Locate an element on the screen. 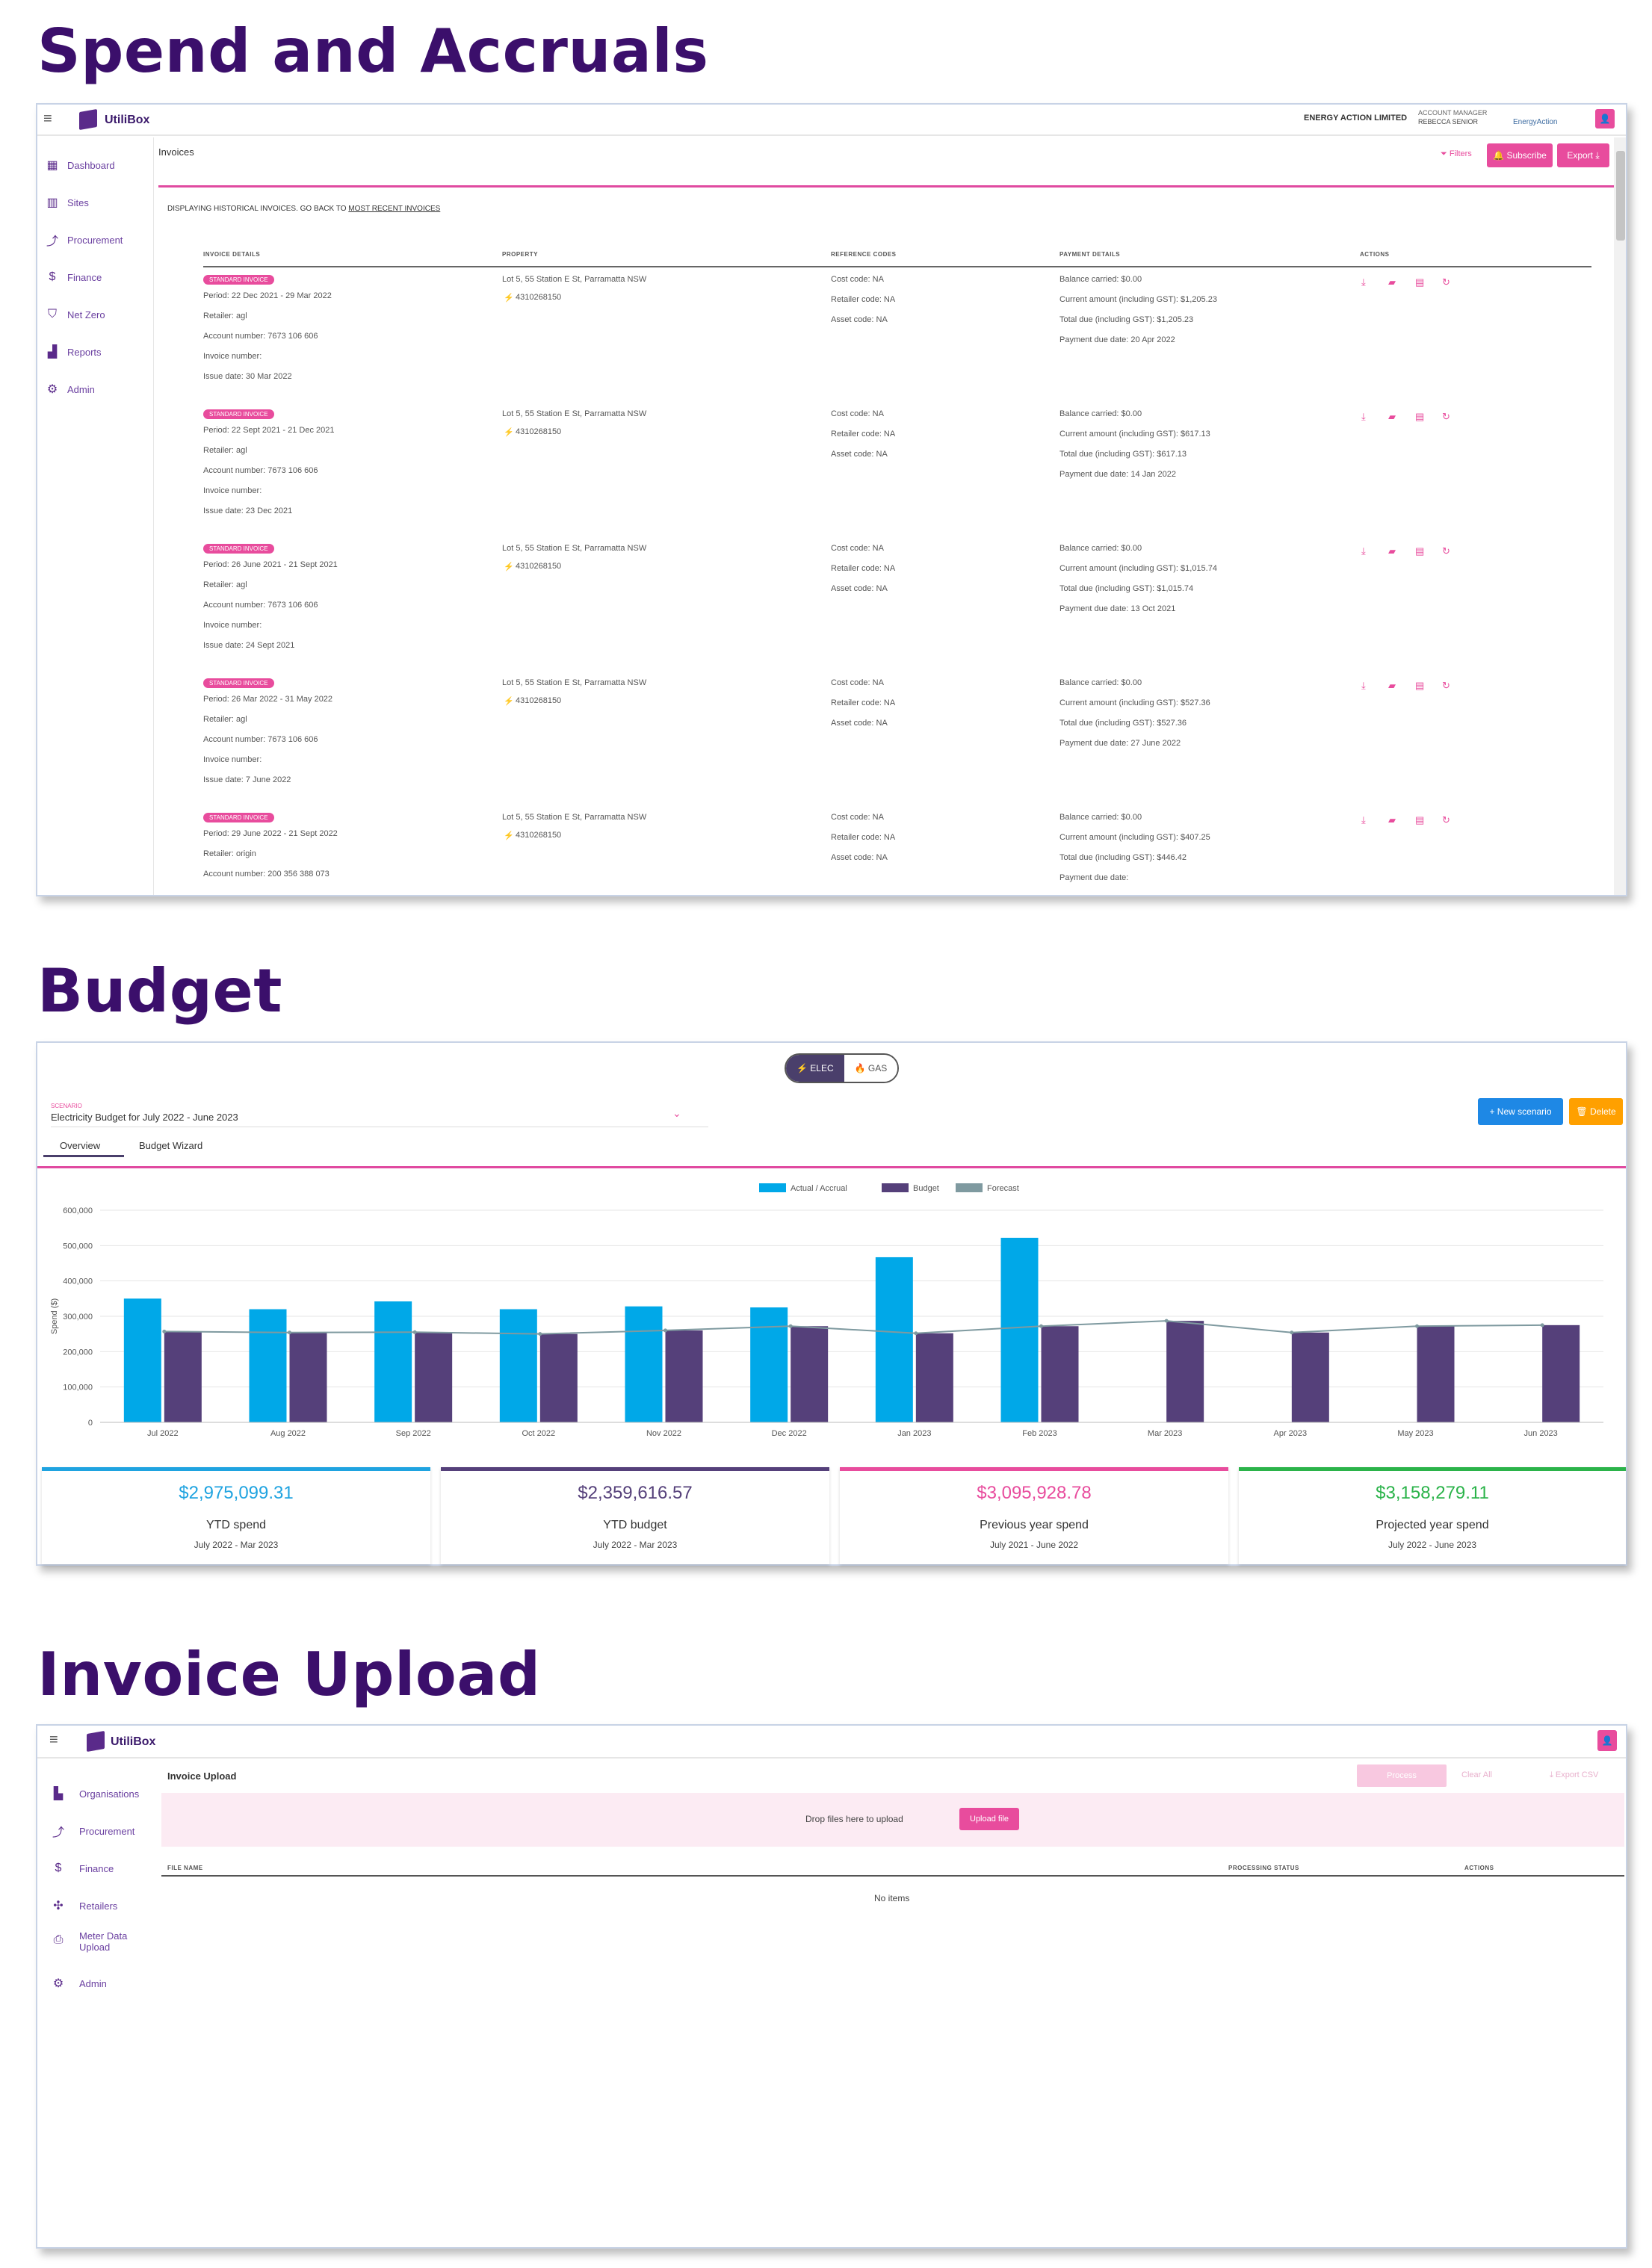 This screenshot has width=1652, height=2268. kpi-value: $3,158,279.11 is located at coordinates (1432, 1493).